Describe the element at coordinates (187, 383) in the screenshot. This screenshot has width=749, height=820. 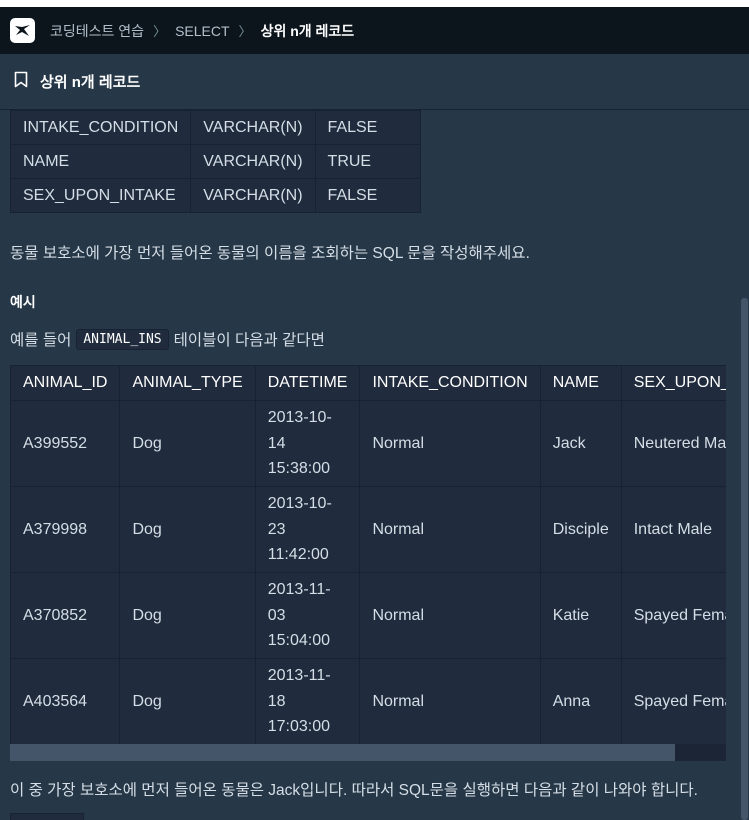
I see `column-header: ANIMAL_TYPE` at that location.